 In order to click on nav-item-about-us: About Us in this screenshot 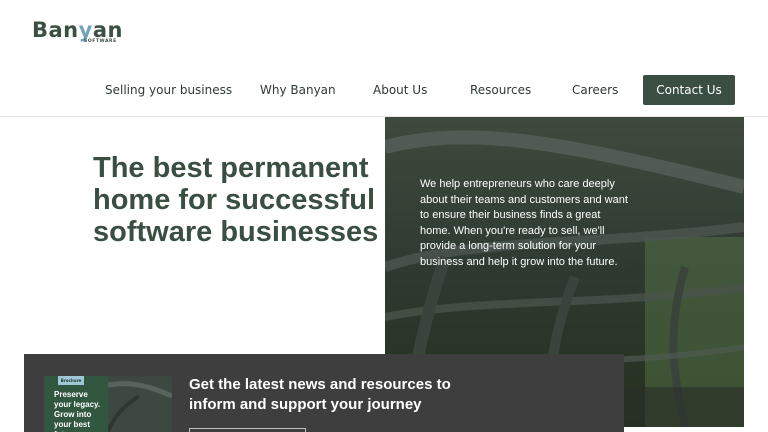, I will do `click(400, 90)`.